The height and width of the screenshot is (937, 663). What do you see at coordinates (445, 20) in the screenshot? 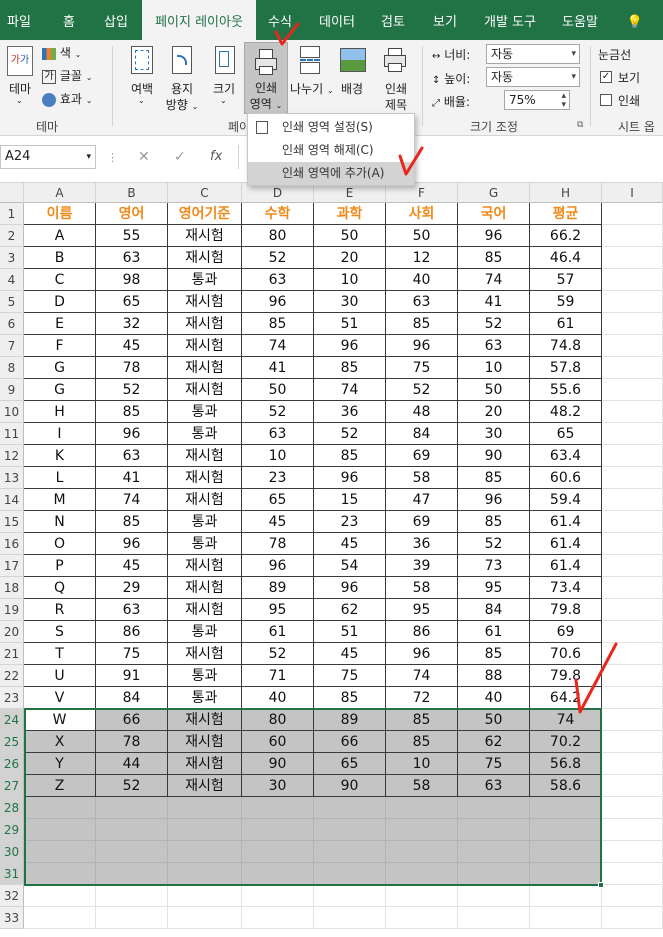
I see `tab-view: 보기` at bounding box center [445, 20].